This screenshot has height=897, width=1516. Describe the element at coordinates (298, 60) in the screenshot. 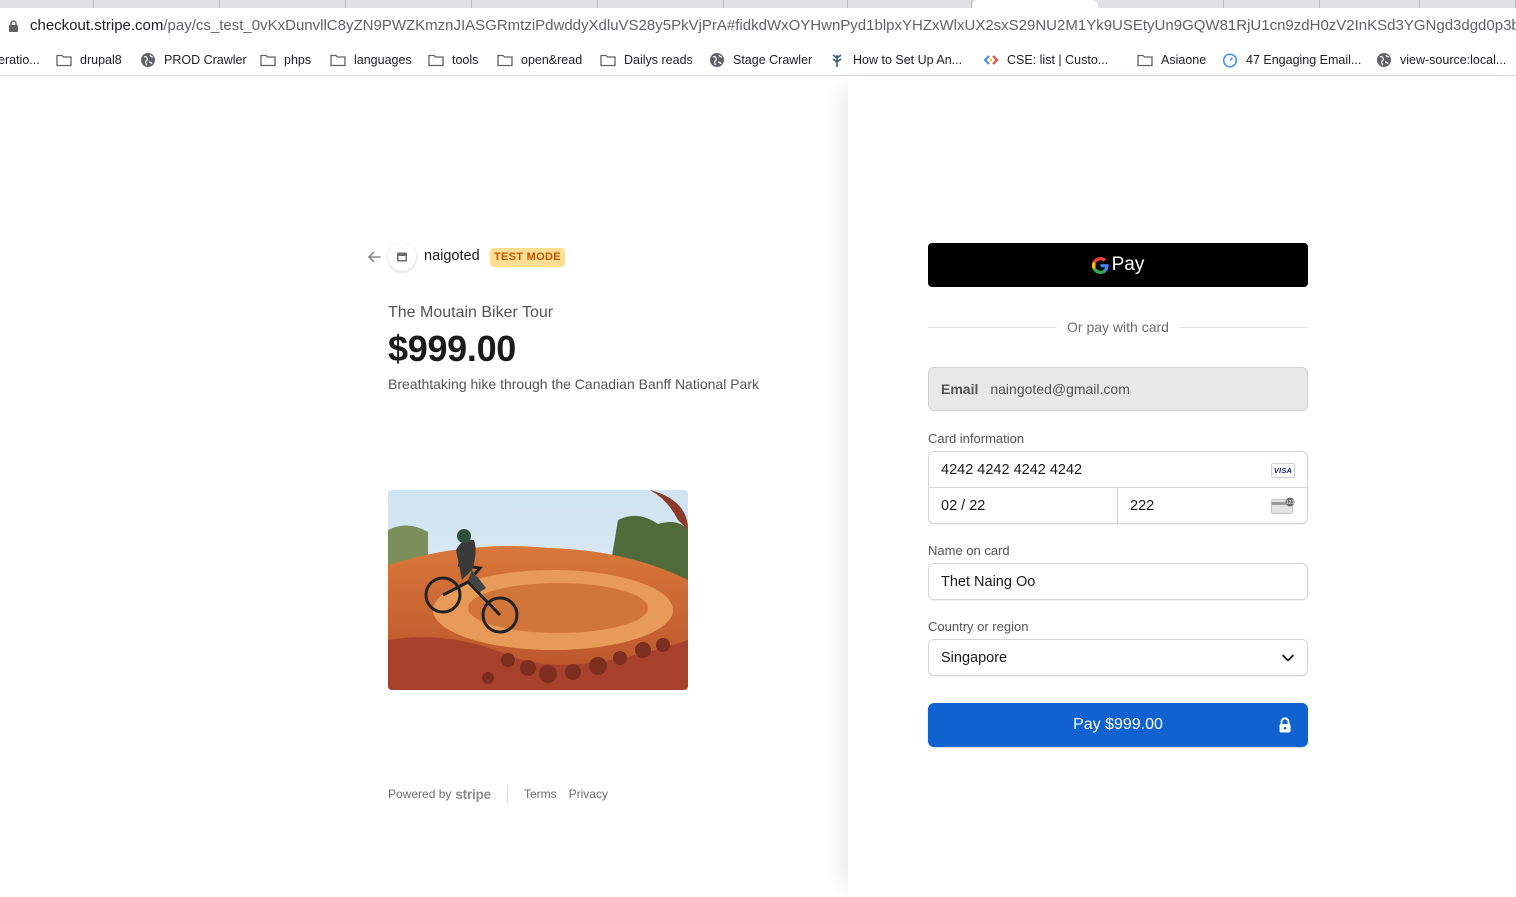

I see `bookmark-label: phps` at that location.